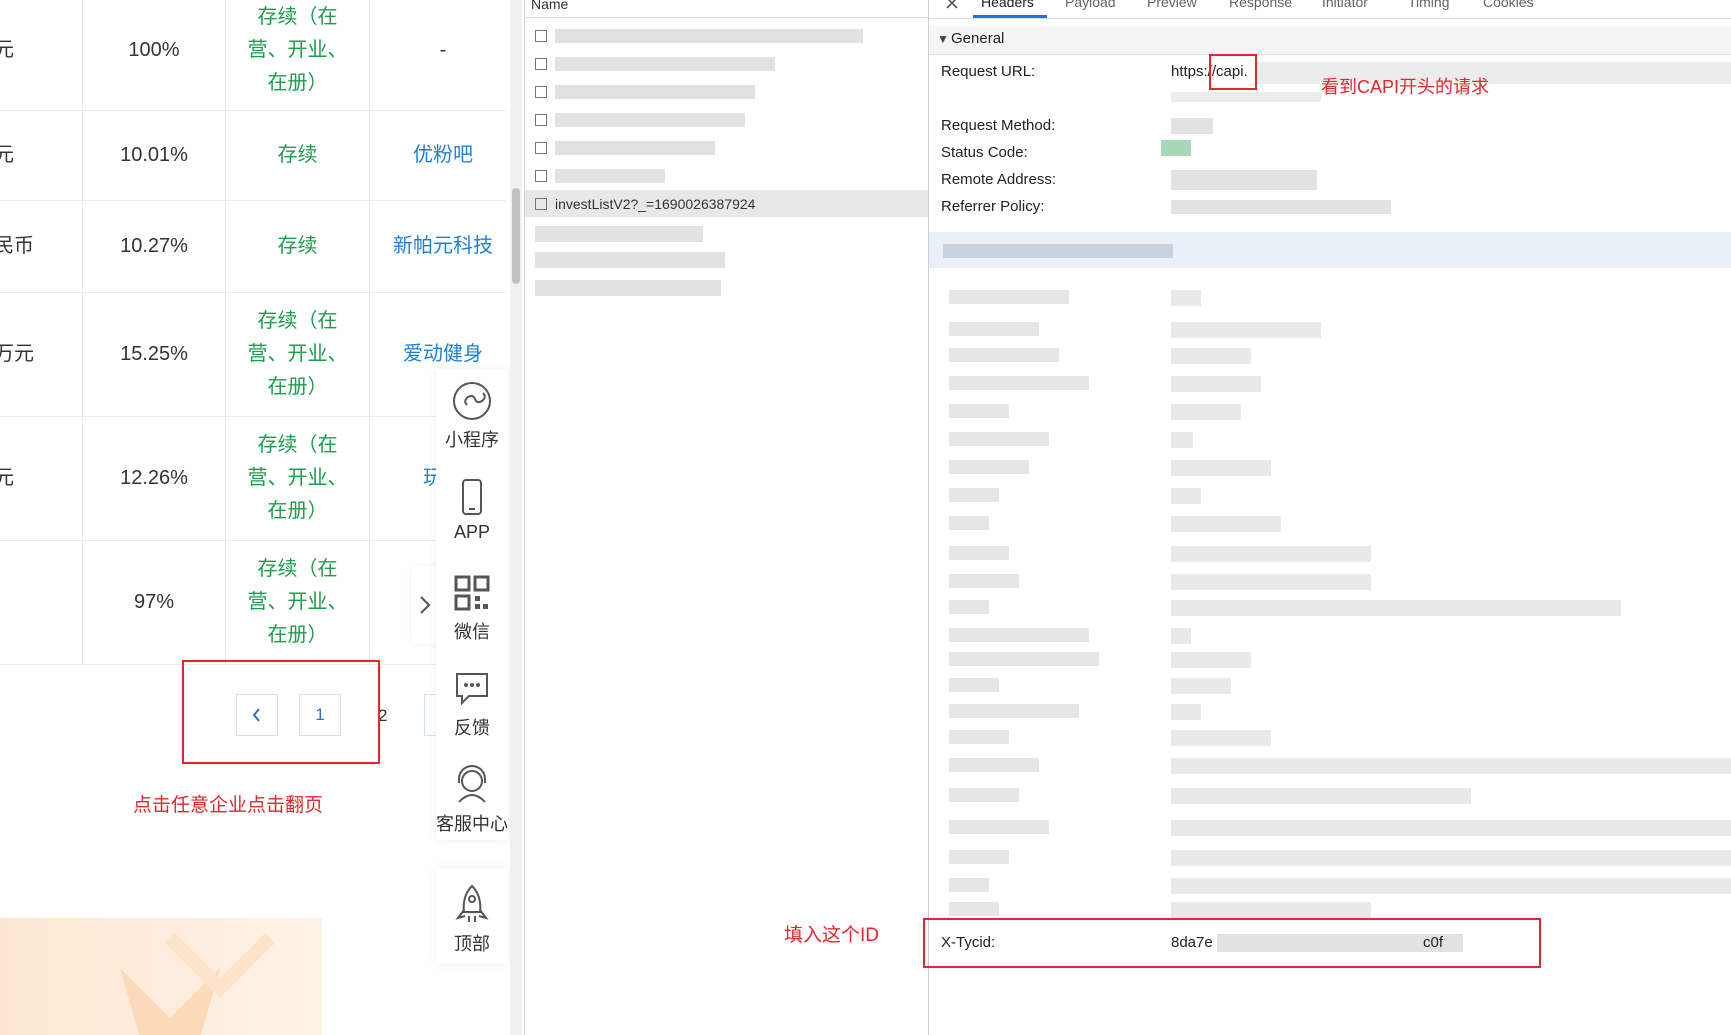 The height and width of the screenshot is (1035, 1731). What do you see at coordinates (1090, 5) in the screenshot?
I see `tab-payload: Payload` at bounding box center [1090, 5].